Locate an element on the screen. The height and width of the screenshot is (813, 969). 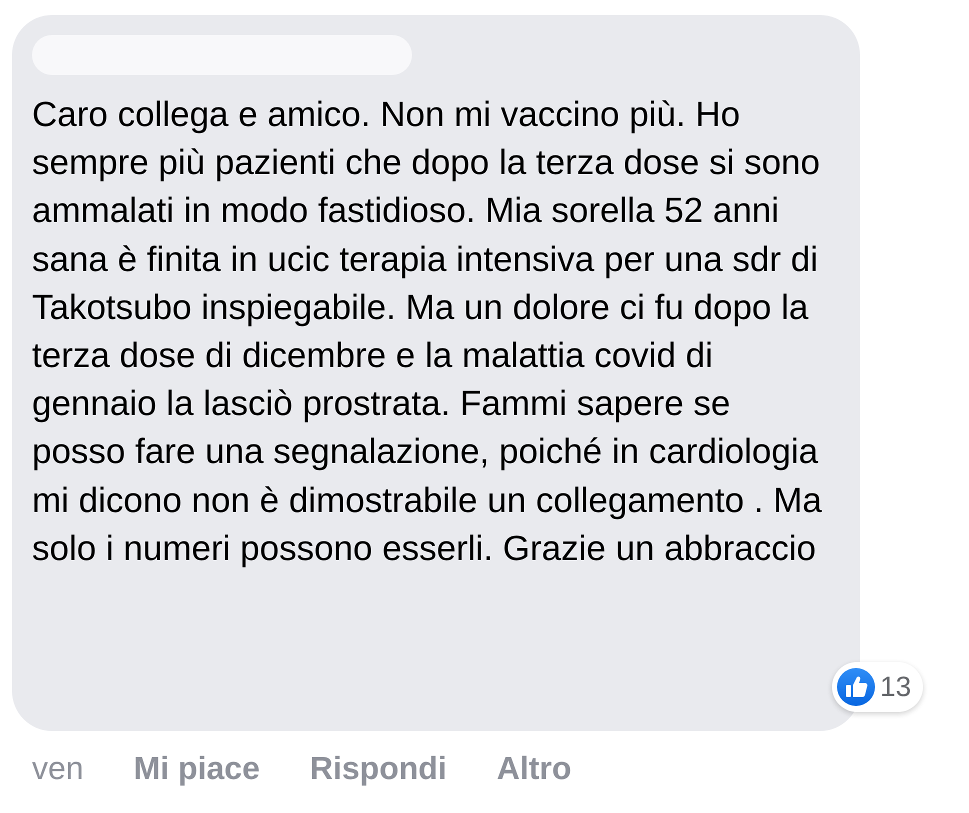
comment-action-link: Mi piace is located at coordinates (197, 768).